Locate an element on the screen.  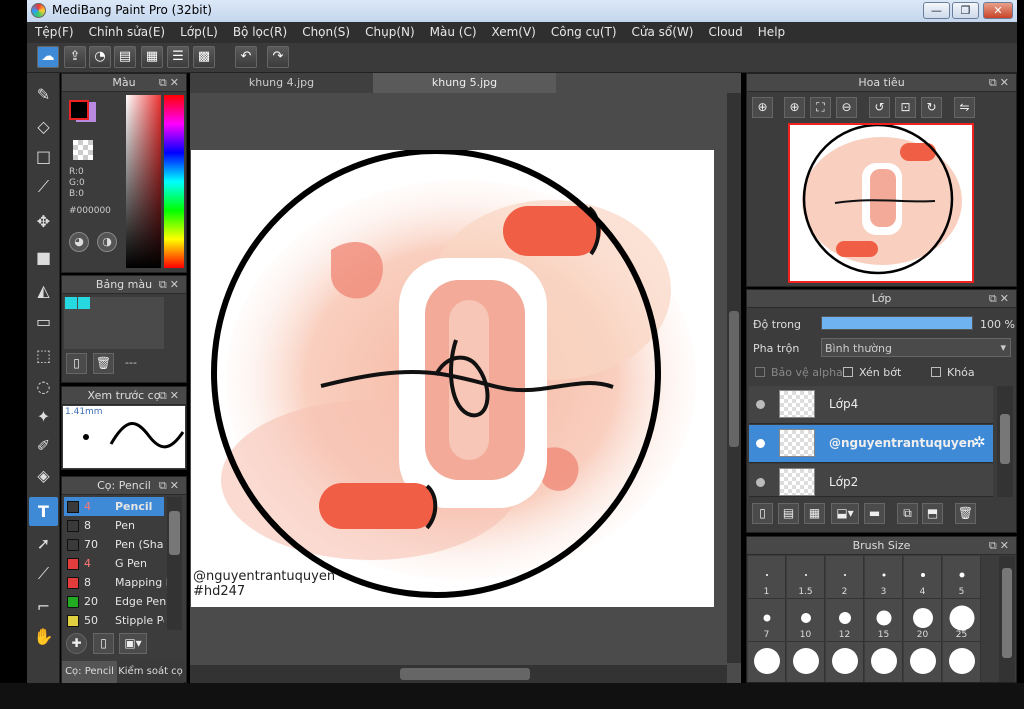
menu-window: Cửa sổ(W) is located at coordinates (662, 30).